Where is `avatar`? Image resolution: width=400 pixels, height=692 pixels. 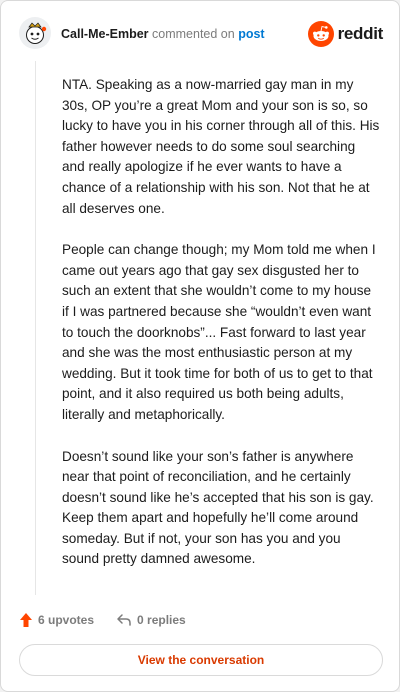 avatar is located at coordinates (35, 33).